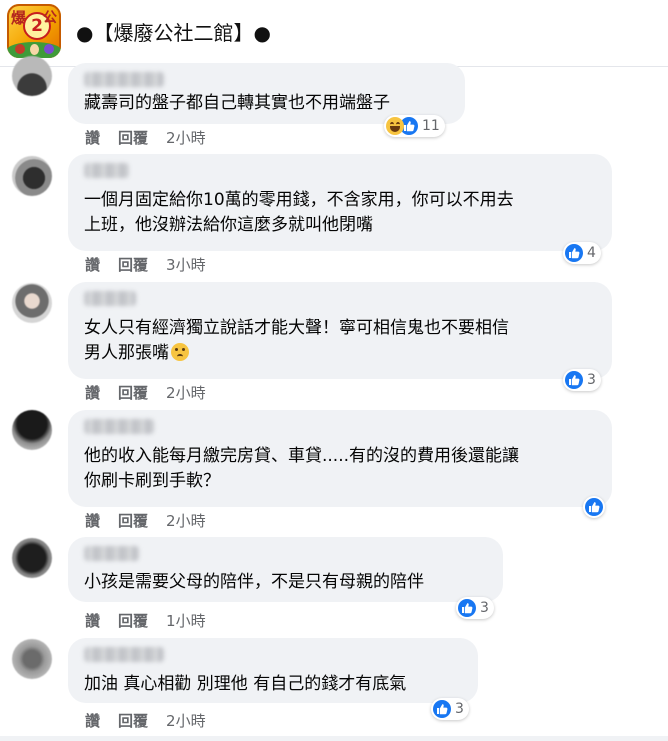  I want to click on comment-bubble: 女人只有經濟獨立說話才能大聲！寧可相信鬼也不要相信 男人那張嘴, so click(340, 330).